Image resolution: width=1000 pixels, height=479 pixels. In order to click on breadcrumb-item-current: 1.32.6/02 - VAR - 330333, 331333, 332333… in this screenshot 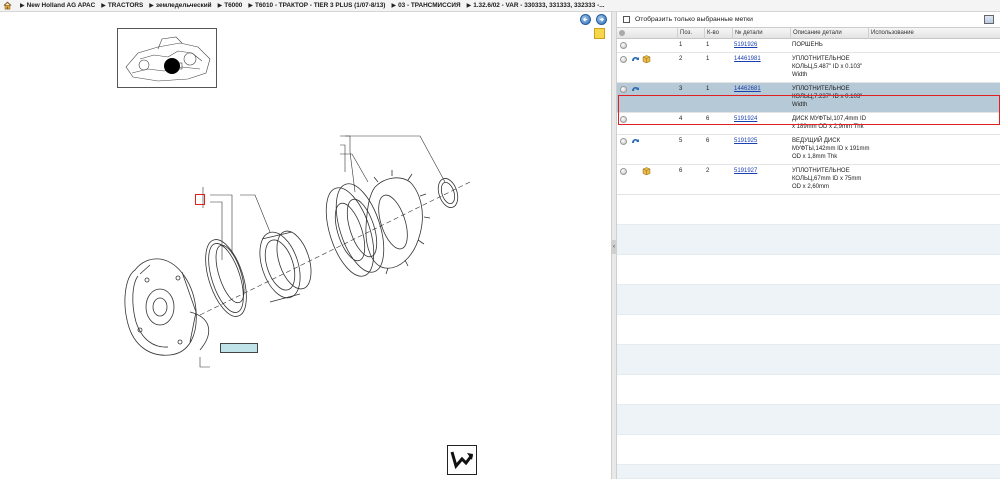, I will do `click(539, 5)`.